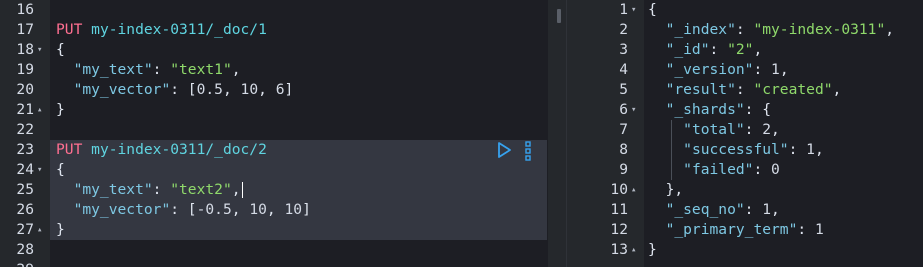 The height and width of the screenshot is (267, 923). I want to click on line-text: "failed": 0, so click(714, 170).